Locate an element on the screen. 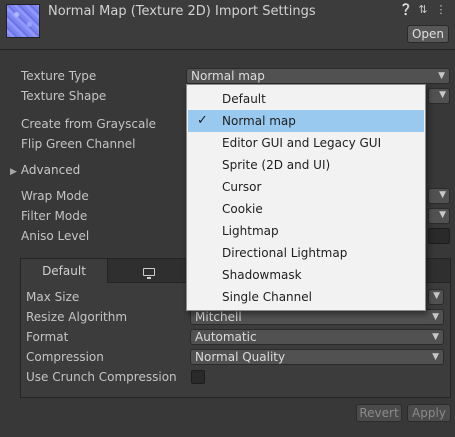 Image resolution: width=455 pixels, height=437 pixels. revert-button: Revert is located at coordinates (379, 413).